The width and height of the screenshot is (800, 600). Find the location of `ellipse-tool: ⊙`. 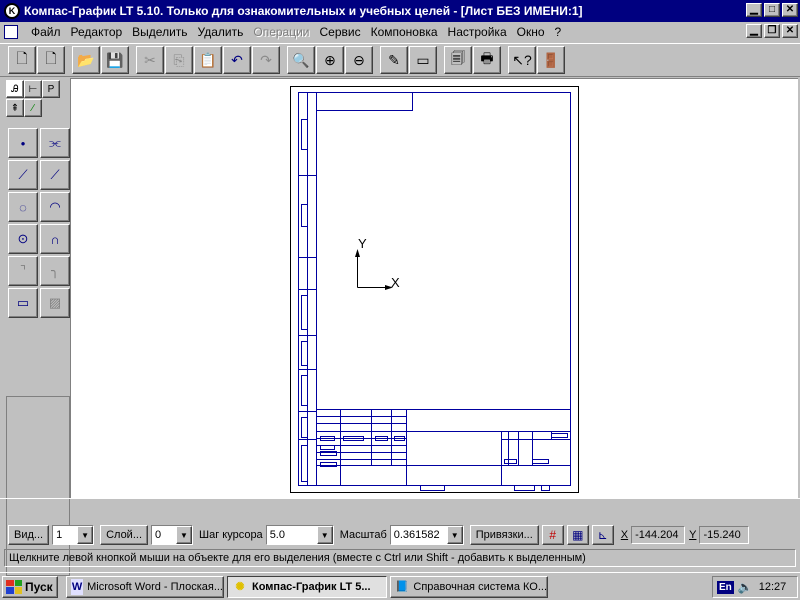

ellipse-tool: ⊙ is located at coordinates (23, 239).